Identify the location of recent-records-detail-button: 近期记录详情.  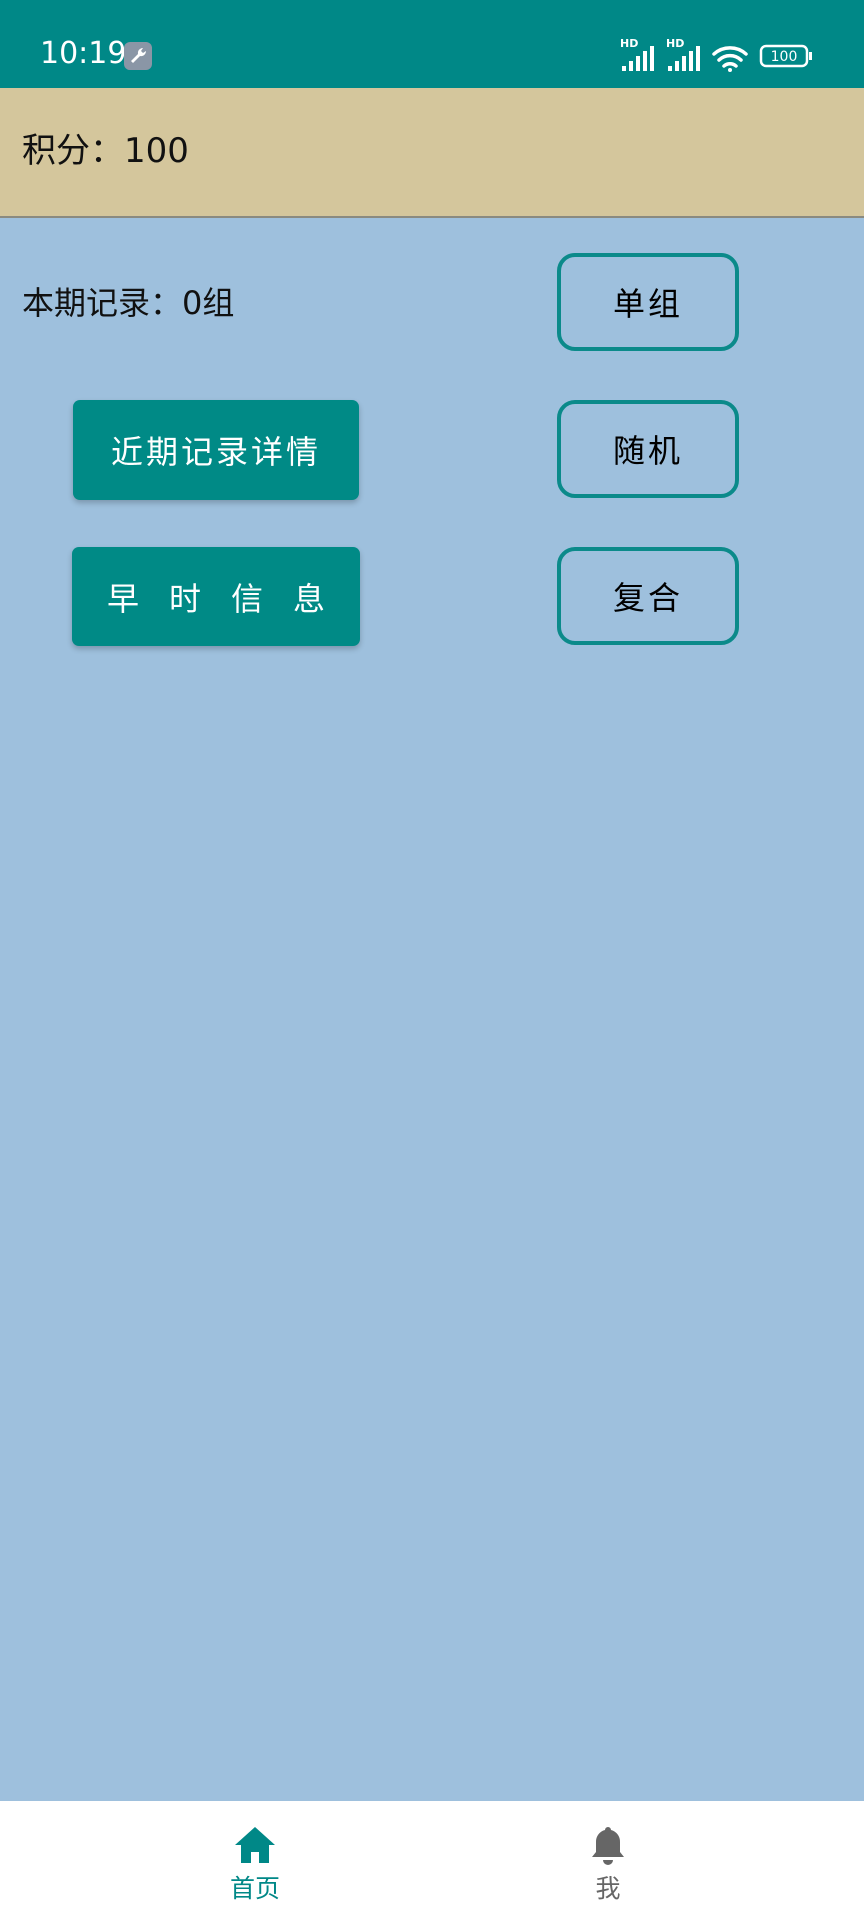
(216, 450).